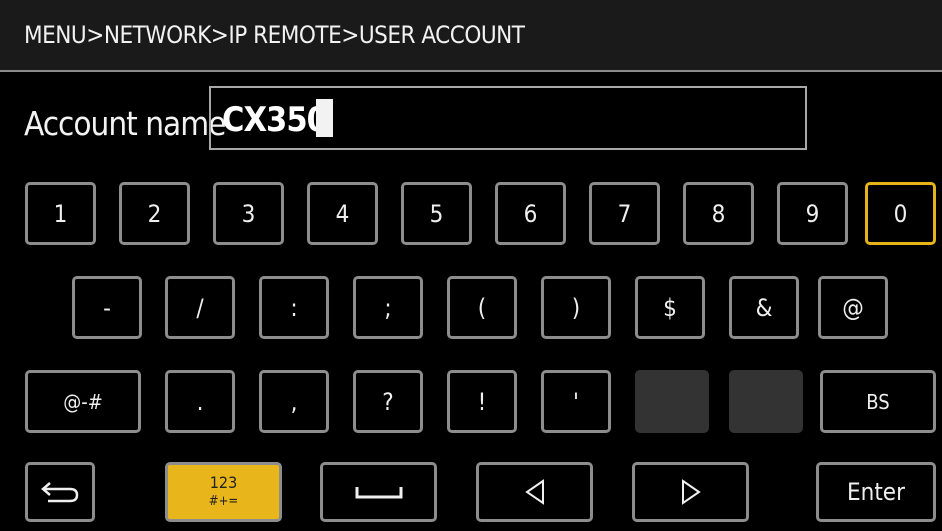  I want to click on key-hyphen: -, so click(107, 307).